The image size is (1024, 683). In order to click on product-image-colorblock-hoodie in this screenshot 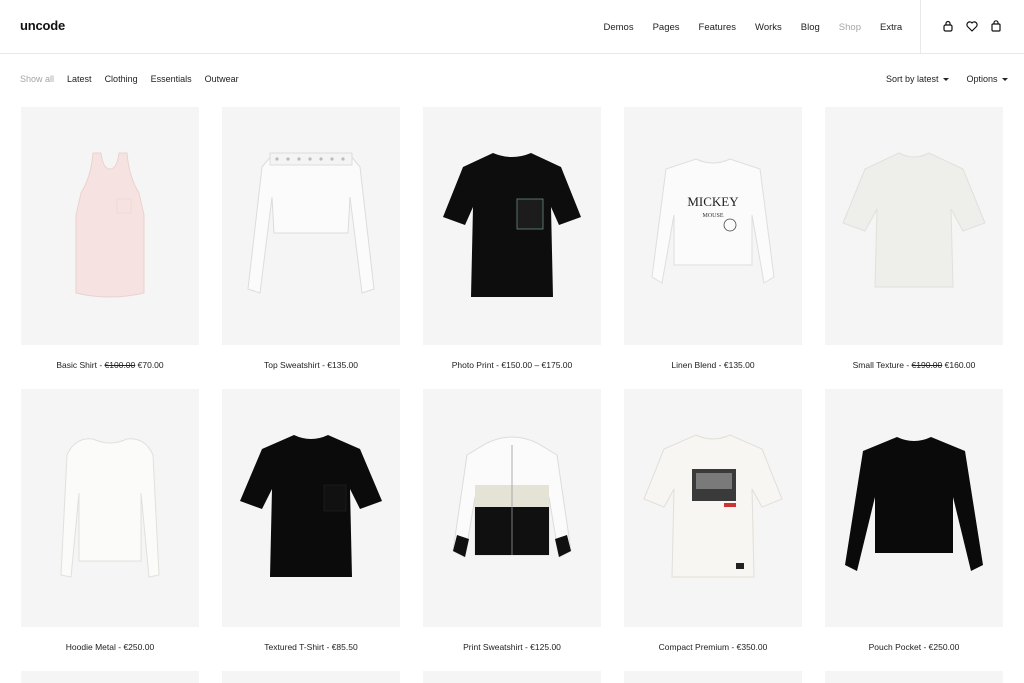, I will do `click(512, 508)`.